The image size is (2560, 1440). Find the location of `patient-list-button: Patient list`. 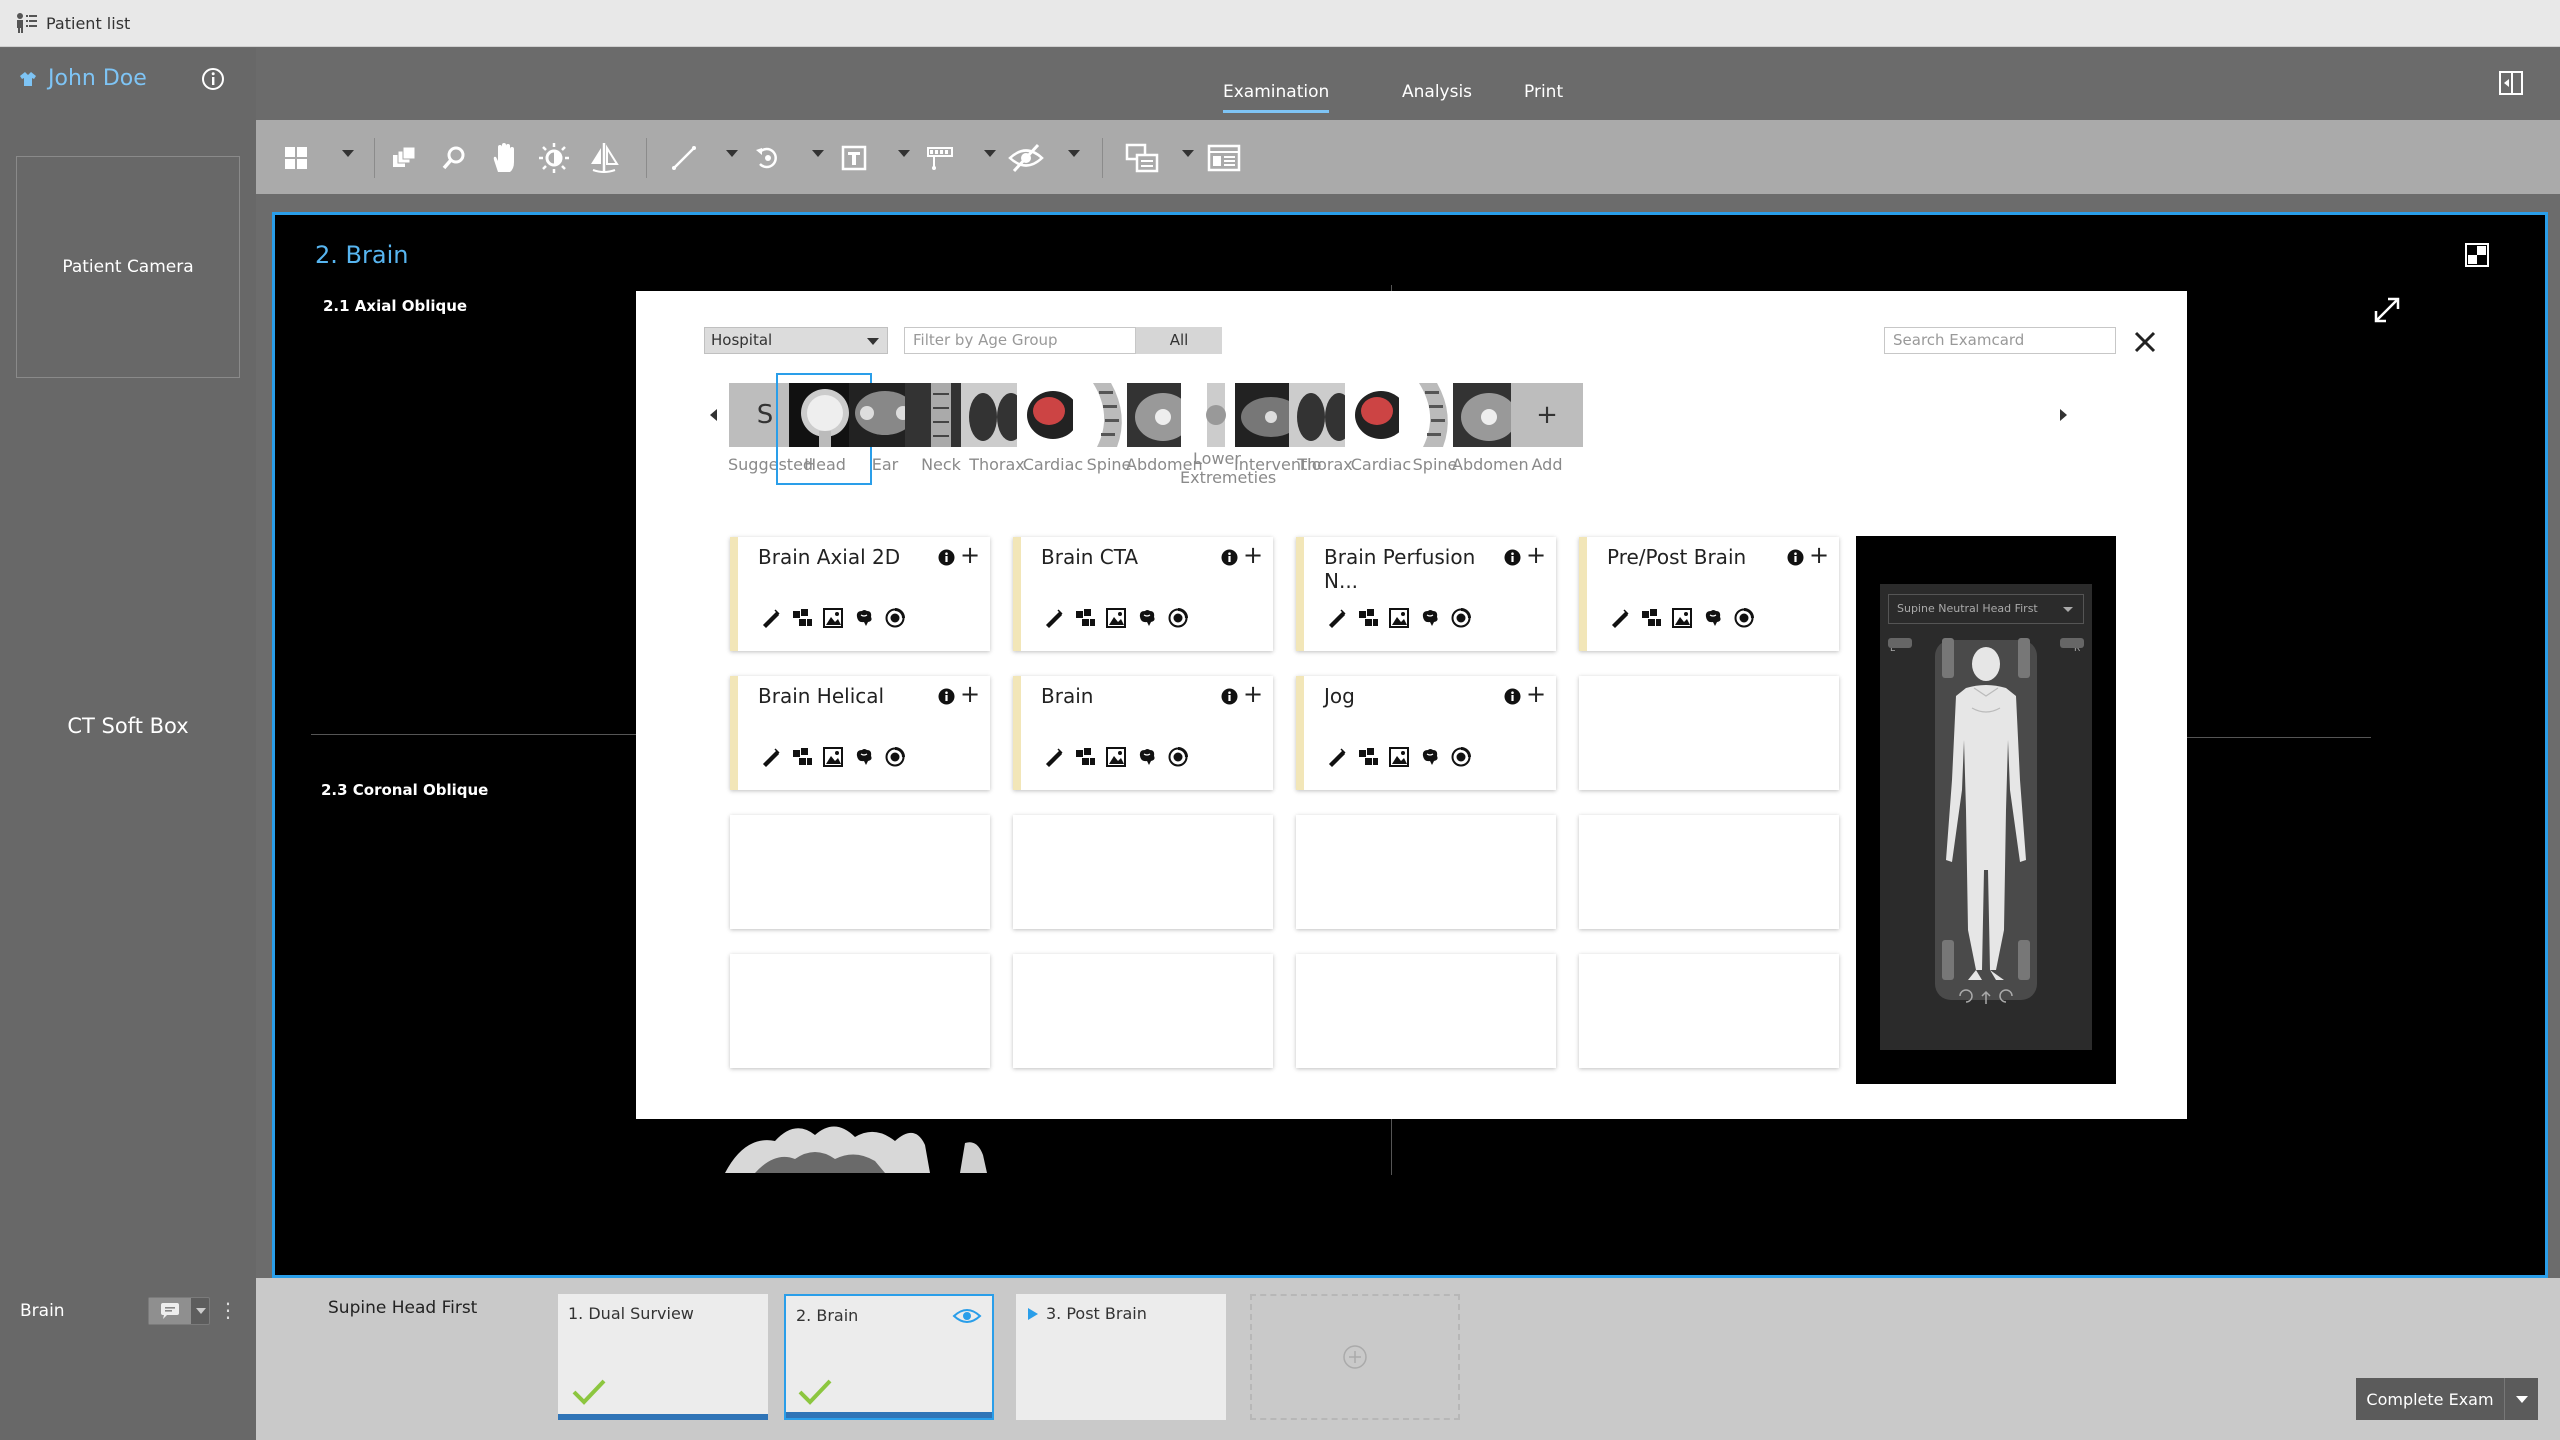

patient-list-button: Patient list is located at coordinates (72, 23).